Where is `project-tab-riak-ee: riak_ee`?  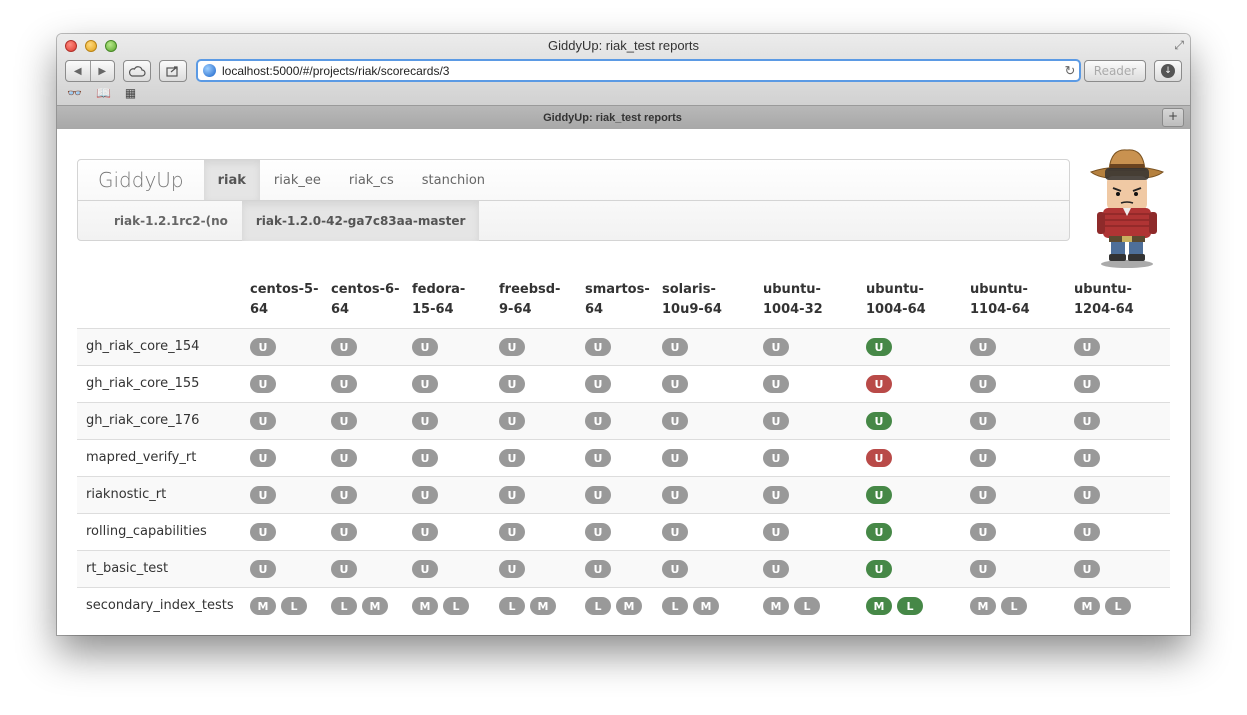 project-tab-riak-ee: riak_ee is located at coordinates (297, 180).